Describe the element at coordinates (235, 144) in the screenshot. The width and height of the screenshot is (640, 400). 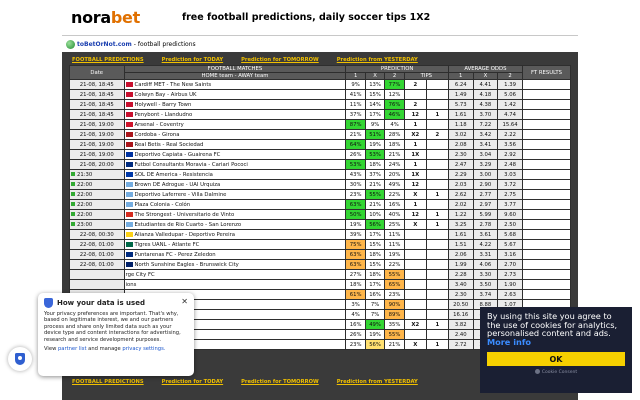
I see `match-name: Real Betis - Real Sociedad` at that location.